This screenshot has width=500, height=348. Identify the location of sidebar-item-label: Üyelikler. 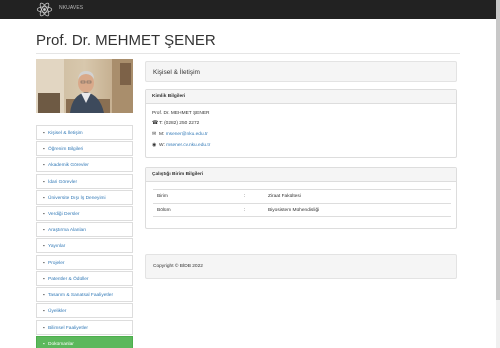
(57, 311).